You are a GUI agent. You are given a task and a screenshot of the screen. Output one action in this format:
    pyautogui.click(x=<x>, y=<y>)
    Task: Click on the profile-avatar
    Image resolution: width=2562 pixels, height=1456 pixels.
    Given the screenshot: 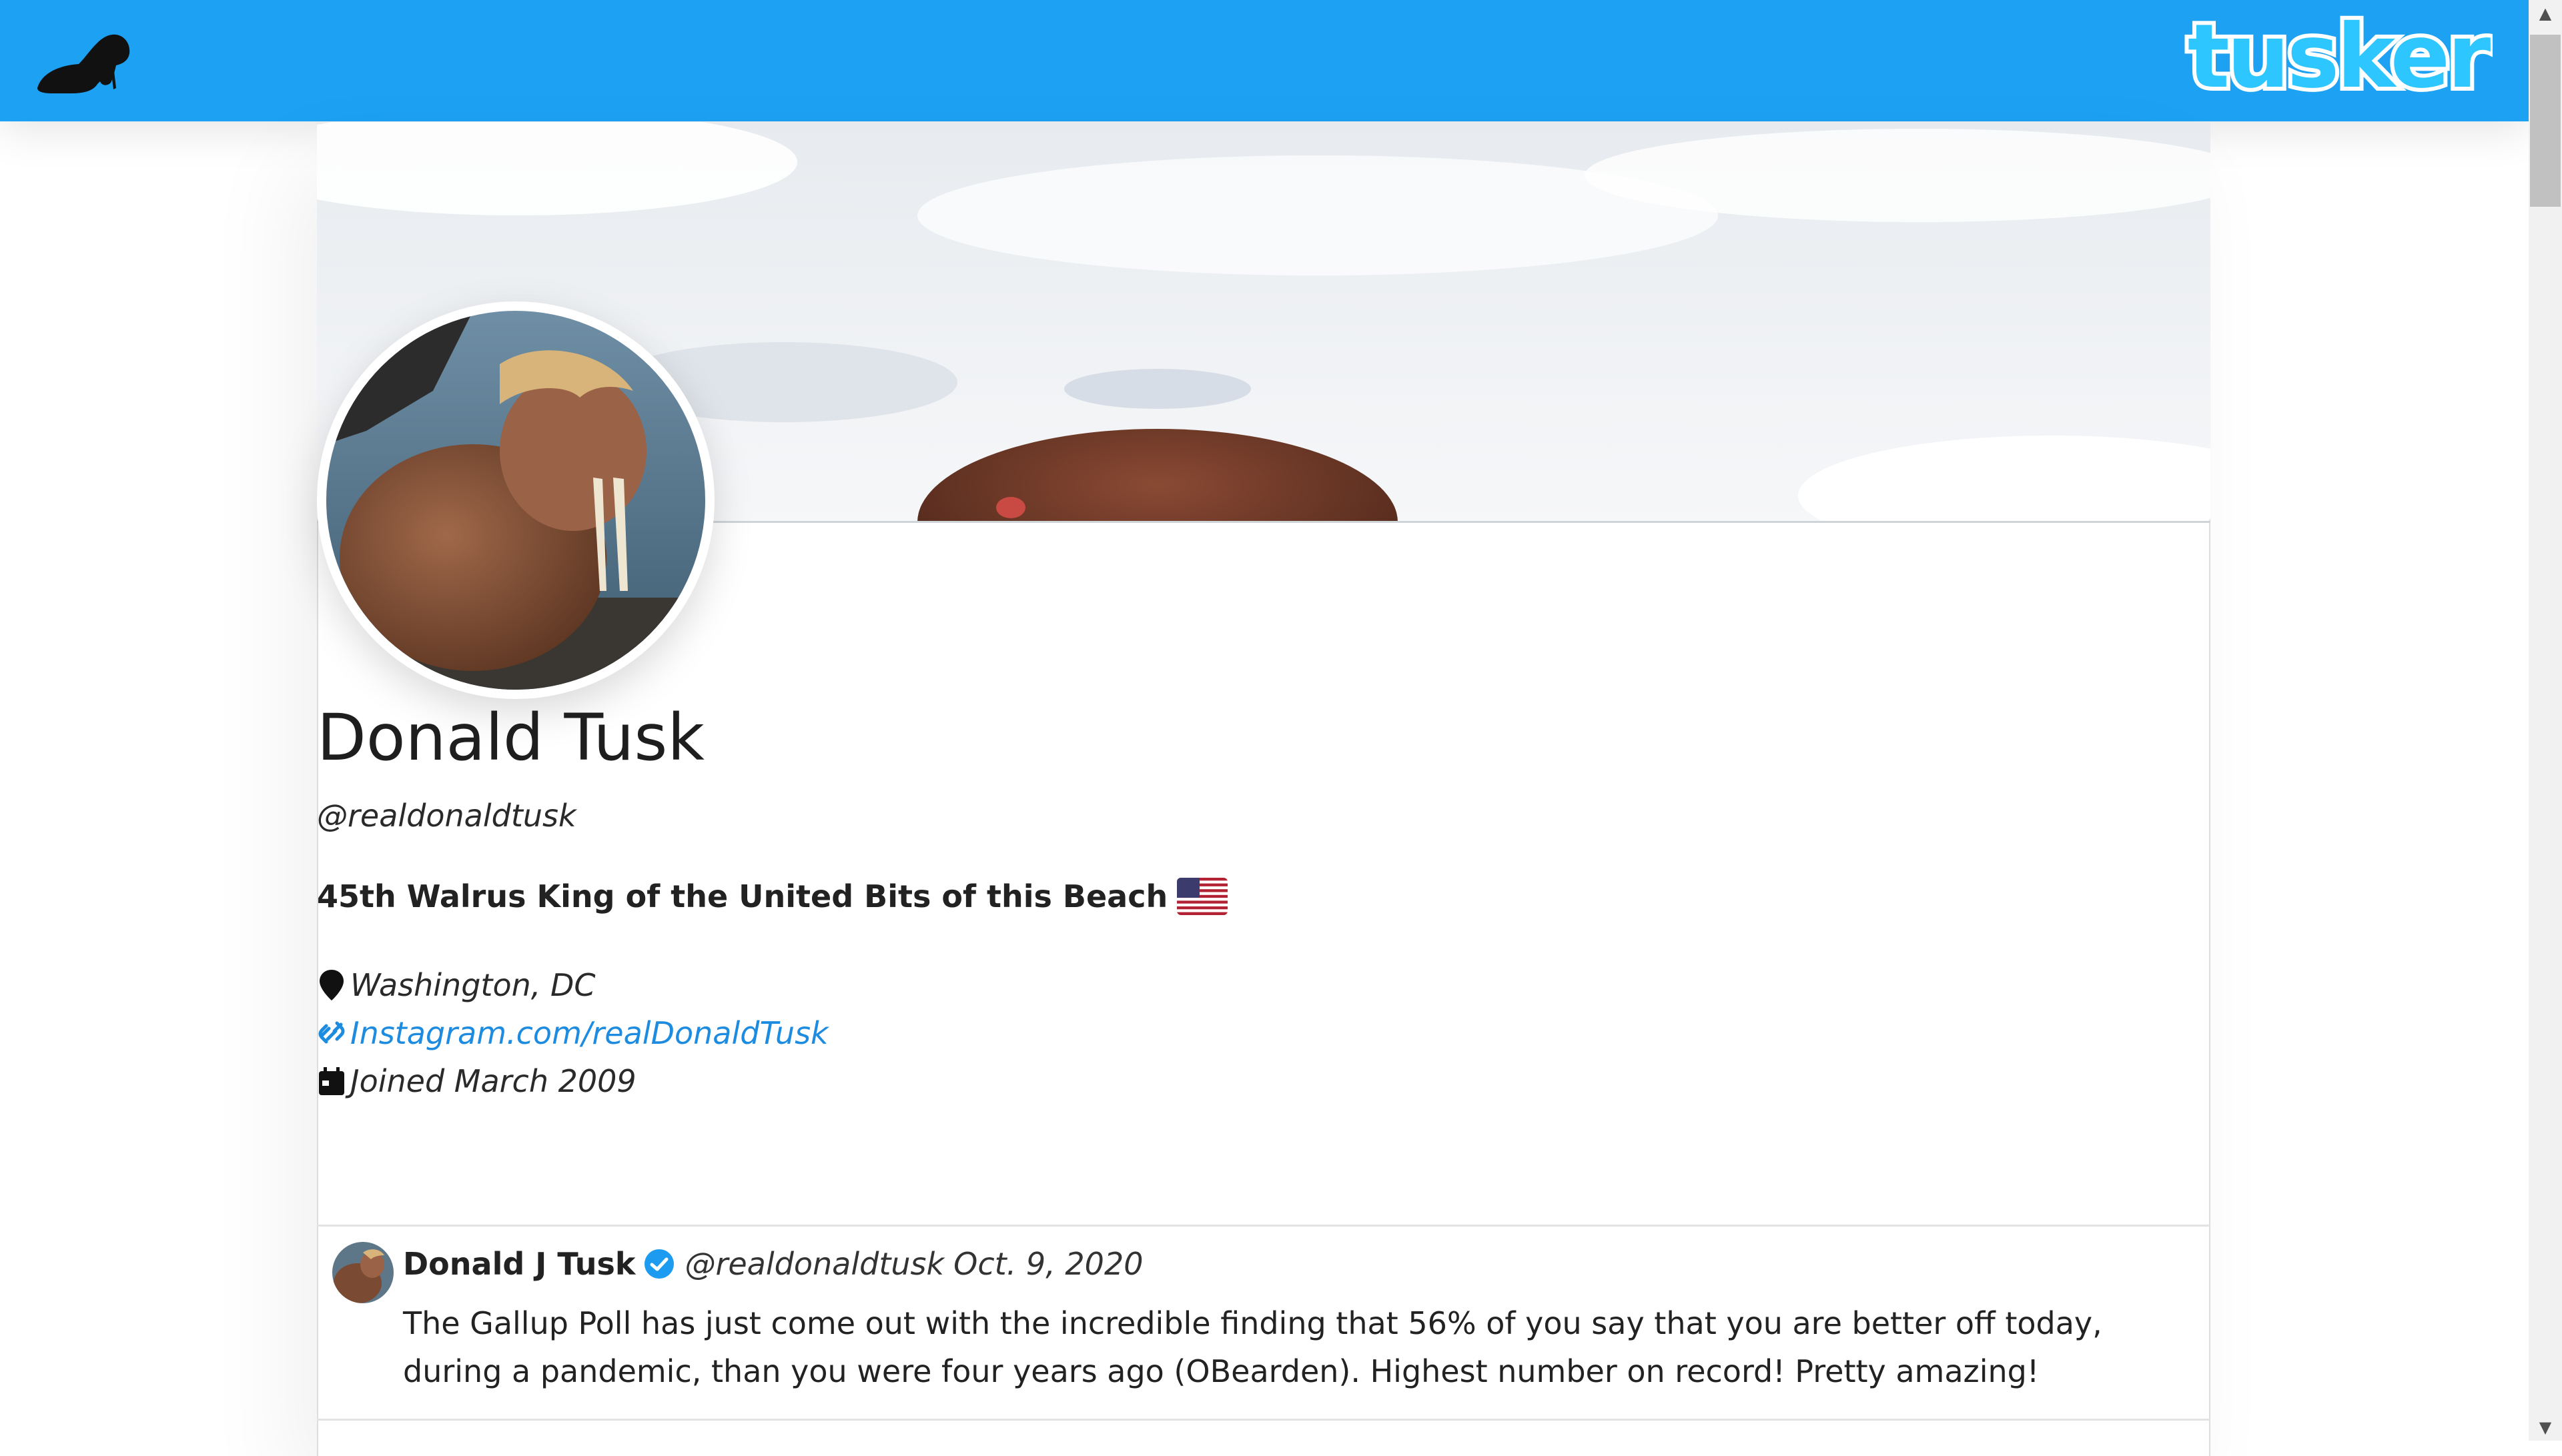 What is the action you would take?
    pyautogui.click(x=516, y=500)
    